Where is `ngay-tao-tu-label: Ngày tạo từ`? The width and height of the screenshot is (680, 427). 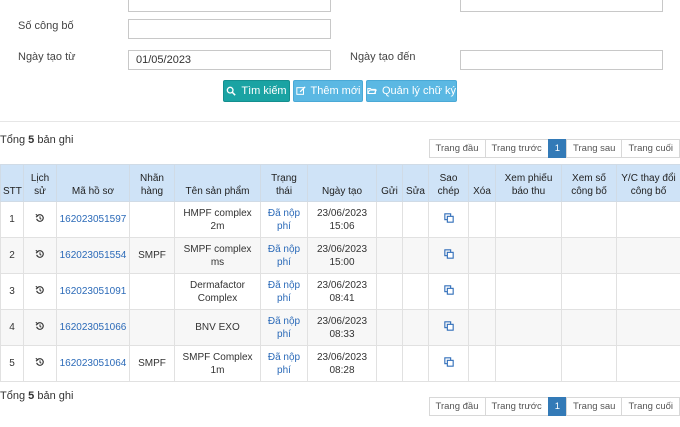
ngay-tao-tu-label: Ngày tạo từ is located at coordinates (47, 57).